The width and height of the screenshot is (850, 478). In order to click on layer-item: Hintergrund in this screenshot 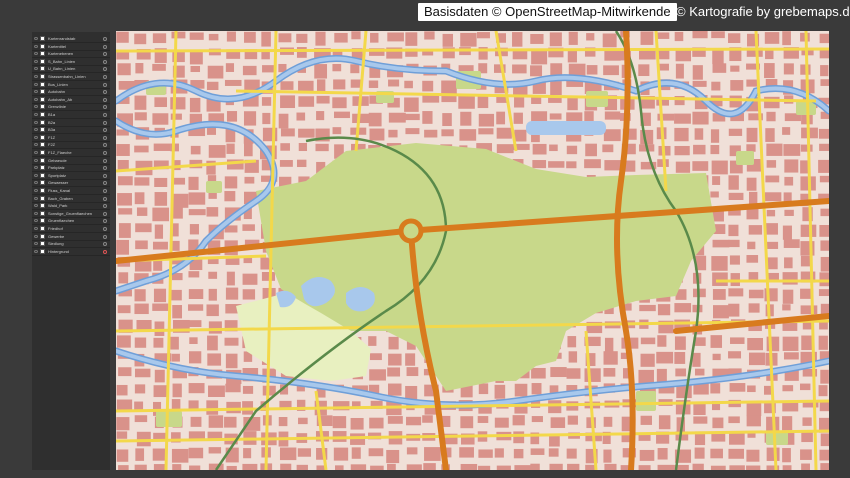, I will do `click(71, 252)`.